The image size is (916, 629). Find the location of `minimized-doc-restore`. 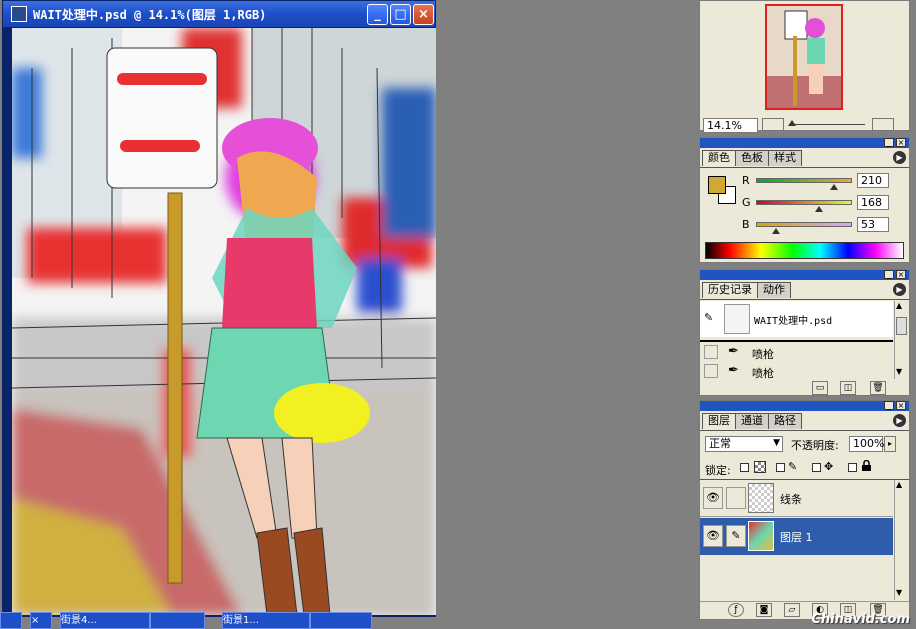

minimized-doc-restore is located at coordinates (11, 620).